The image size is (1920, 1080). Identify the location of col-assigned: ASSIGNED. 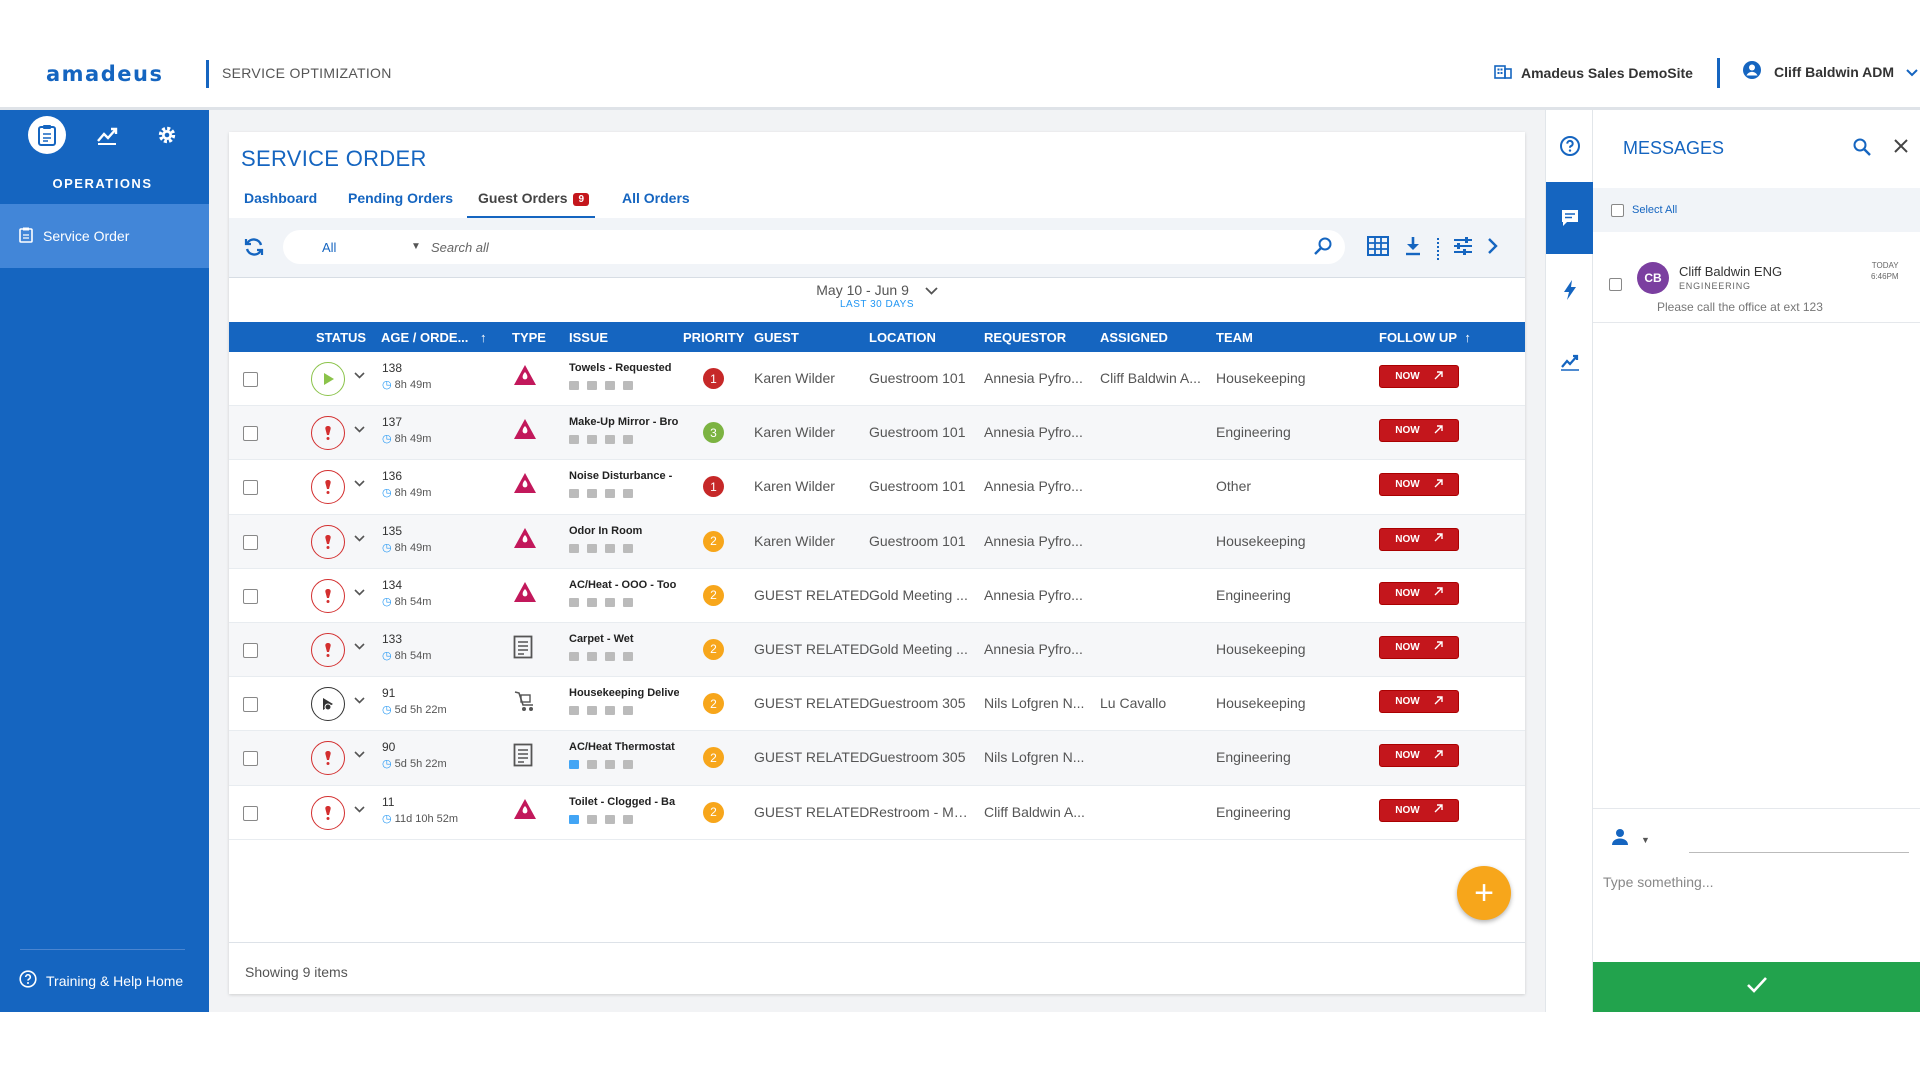
(1134, 337).